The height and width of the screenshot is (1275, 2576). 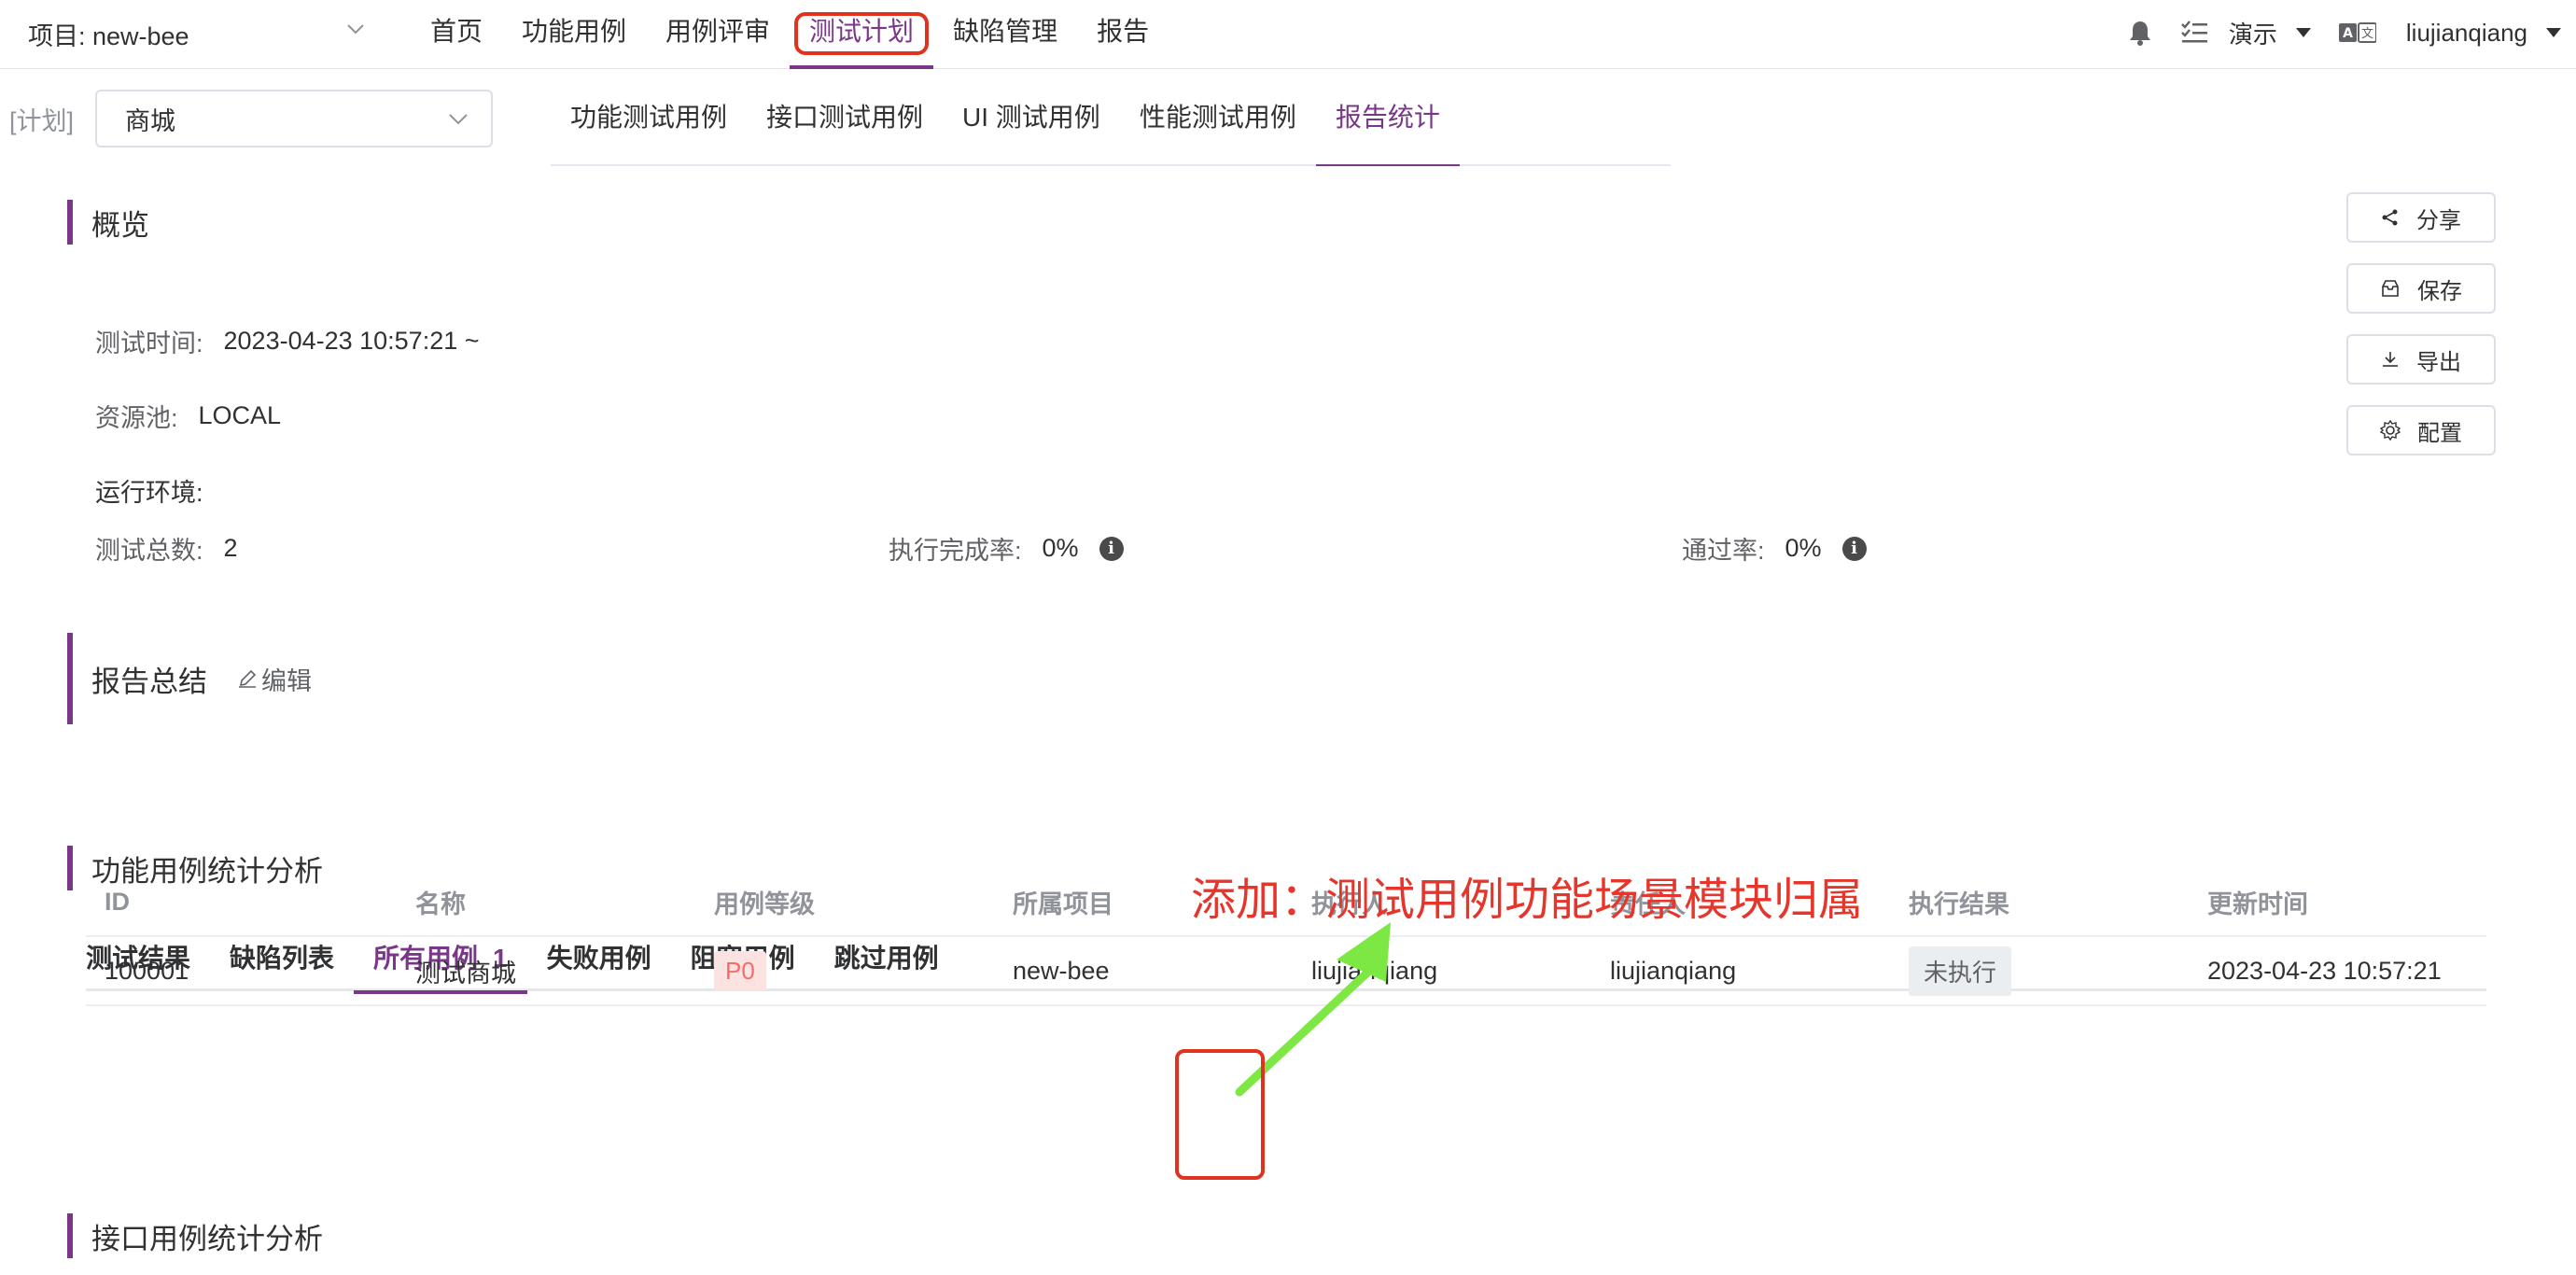 What do you see at coordinates (120, 225) in the screenshot?
I see `section-title-text: 概览` at bounding box center [120, 225].